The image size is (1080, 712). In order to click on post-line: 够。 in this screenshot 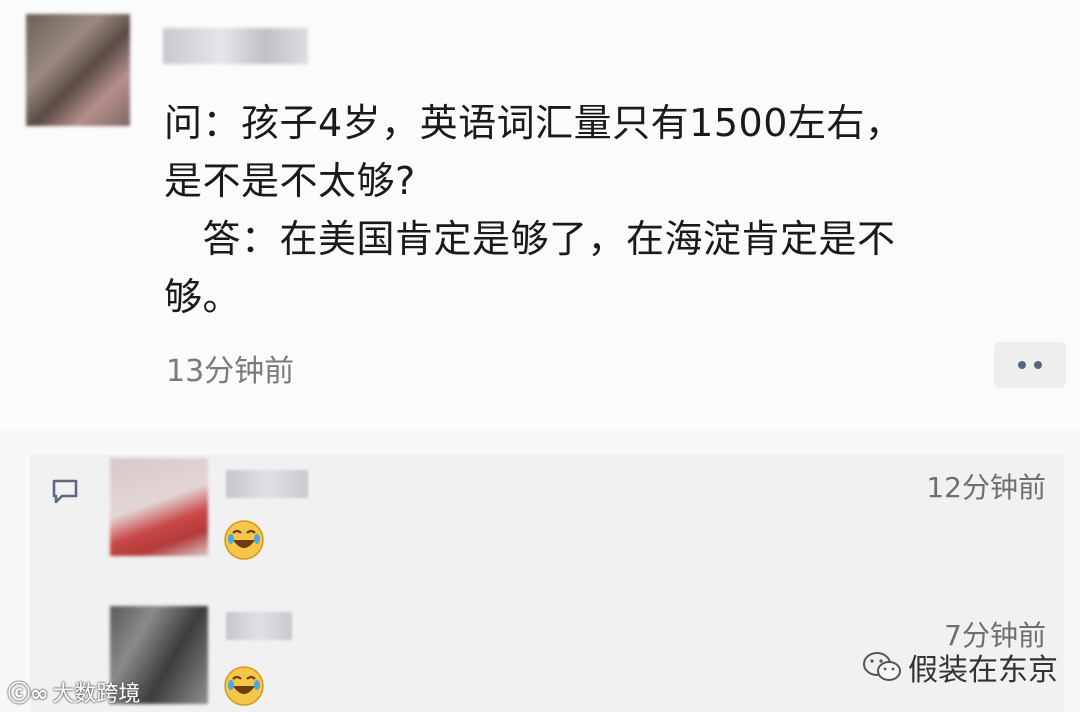, I will do `click(203, 297)`.